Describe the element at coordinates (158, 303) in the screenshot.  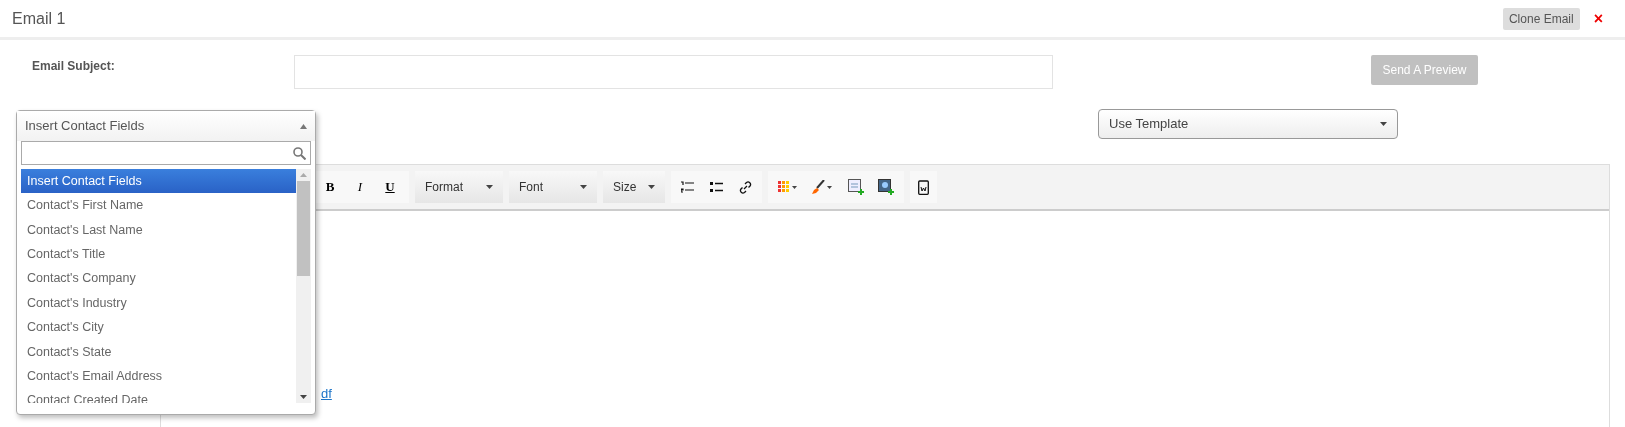
I see `contact-field-option: Contact's Industry` at that location.